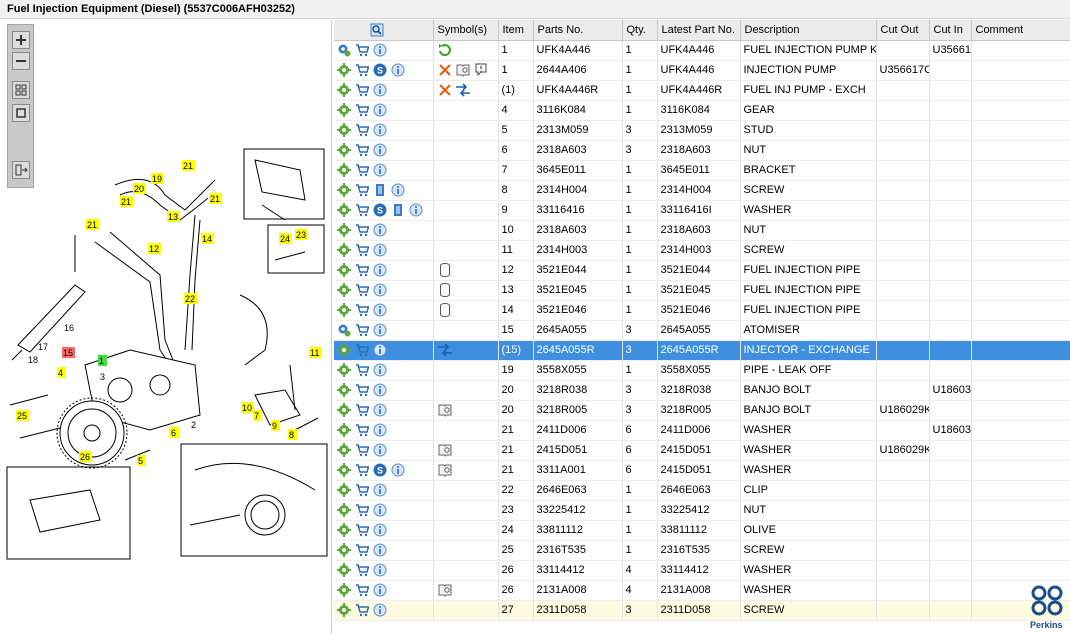  I want to click on callout-17: 17, so click(43, 347).